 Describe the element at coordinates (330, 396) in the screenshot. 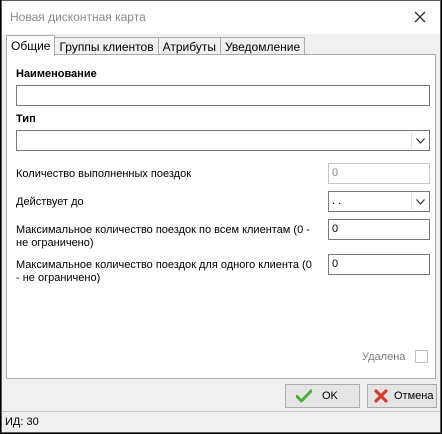

I see `ok-button-label: OK` at that location.